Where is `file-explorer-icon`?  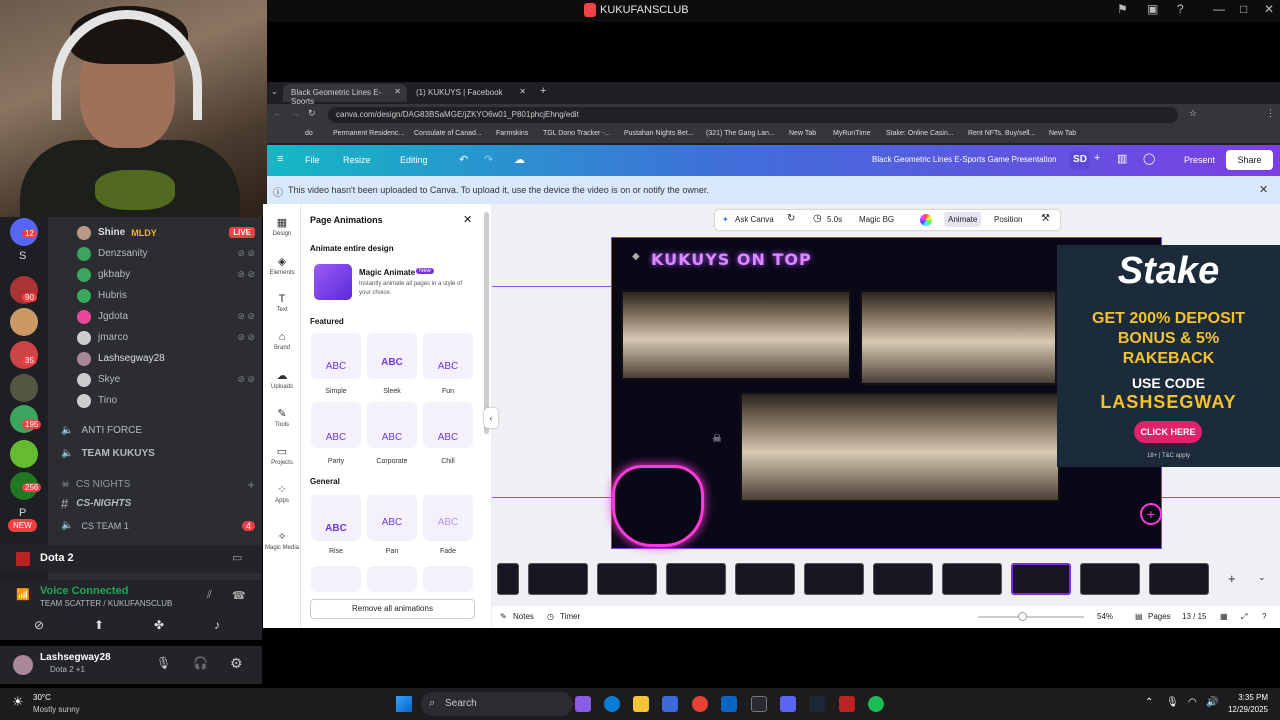
file-explorer-icon is located at coordinates (641, 704).